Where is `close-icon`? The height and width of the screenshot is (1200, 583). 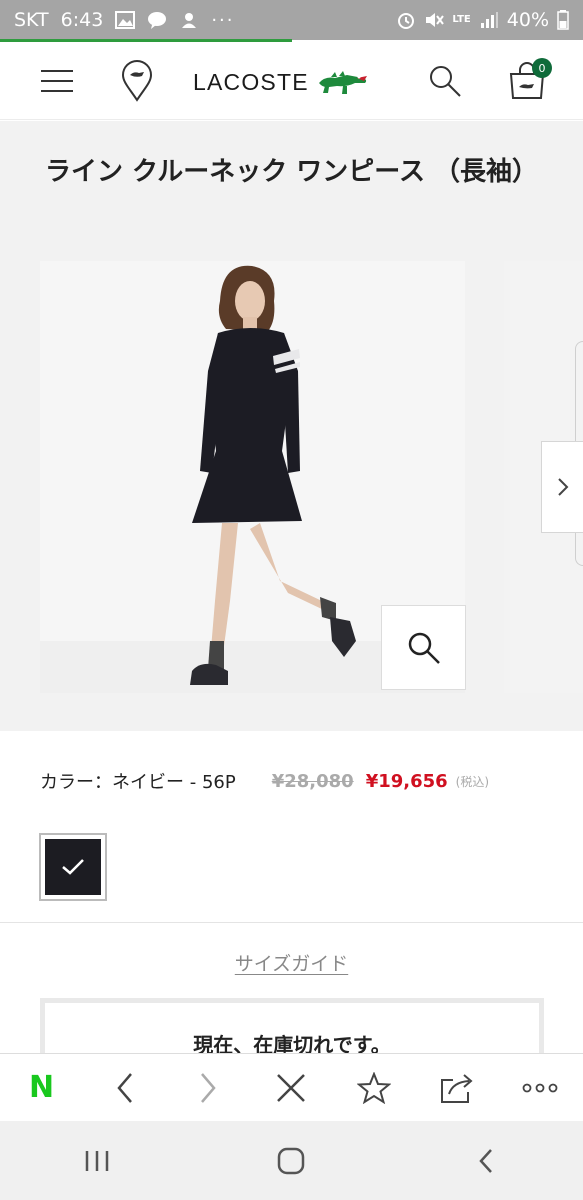
close-icon is located at coordinates (290, 1087).